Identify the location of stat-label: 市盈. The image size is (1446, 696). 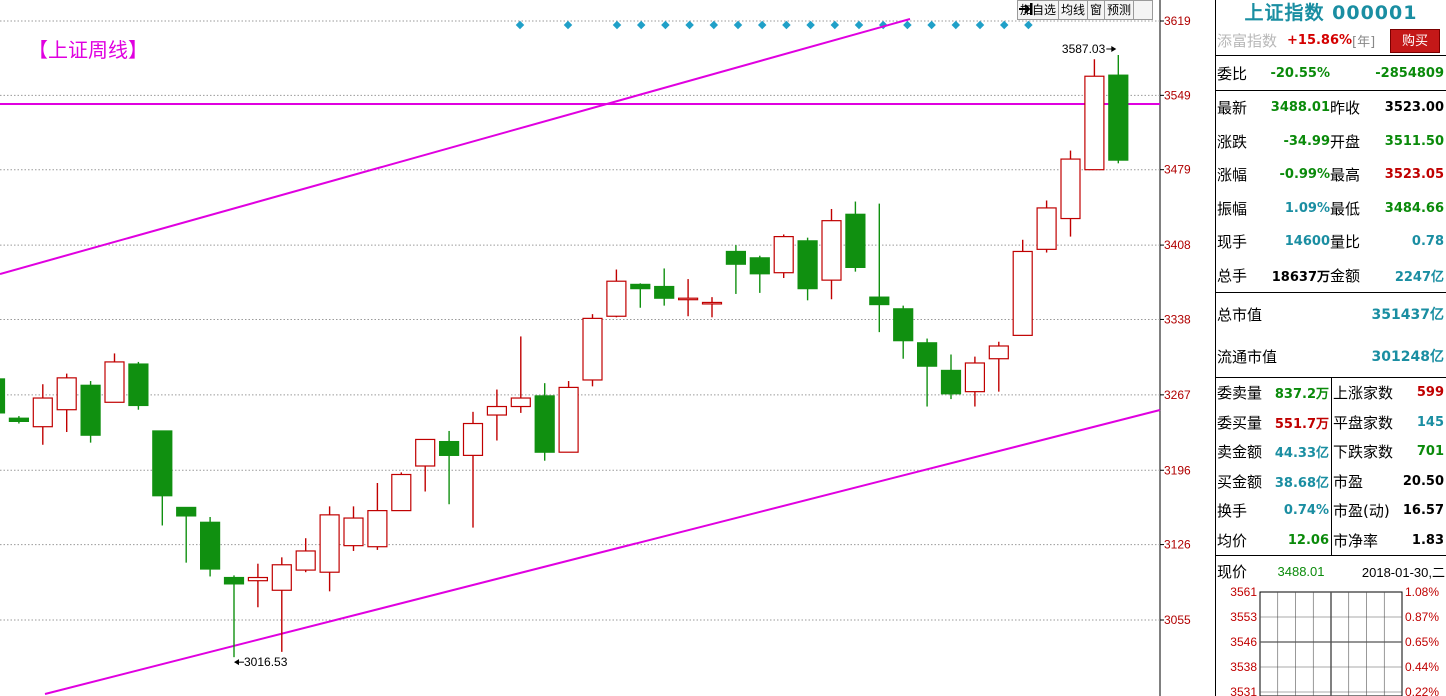
(1348, 481).